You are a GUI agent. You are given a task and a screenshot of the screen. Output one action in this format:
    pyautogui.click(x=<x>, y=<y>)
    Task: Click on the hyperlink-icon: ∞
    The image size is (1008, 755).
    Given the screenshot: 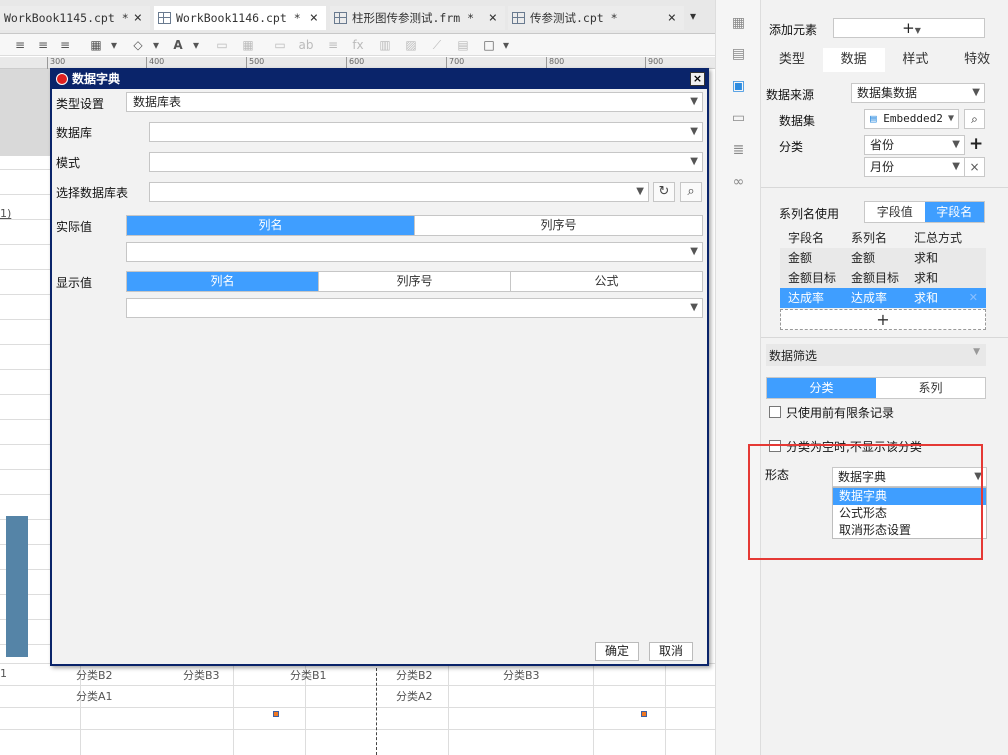 What is the action you would take?
    pyautogui.click(x=738, y=182)
    